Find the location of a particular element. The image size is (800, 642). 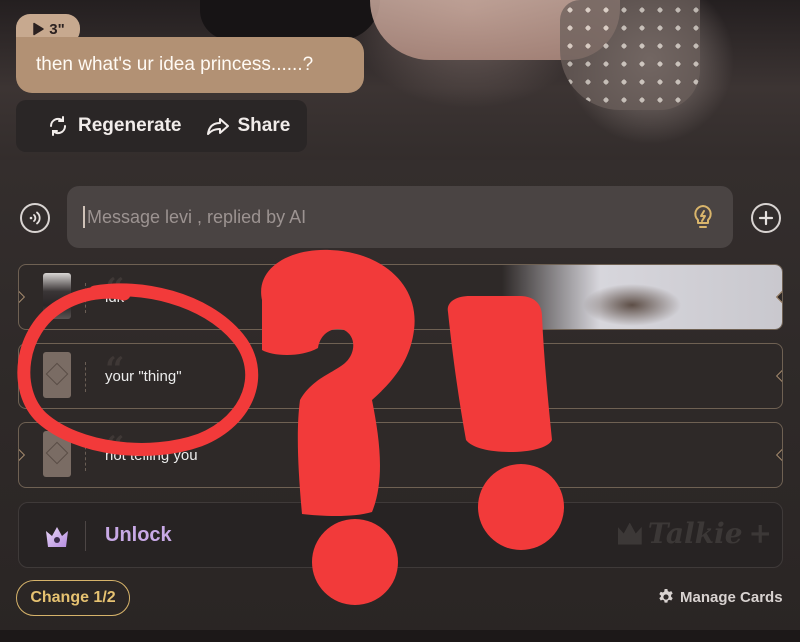

share-label: Share is located at coordinates (264, 125).